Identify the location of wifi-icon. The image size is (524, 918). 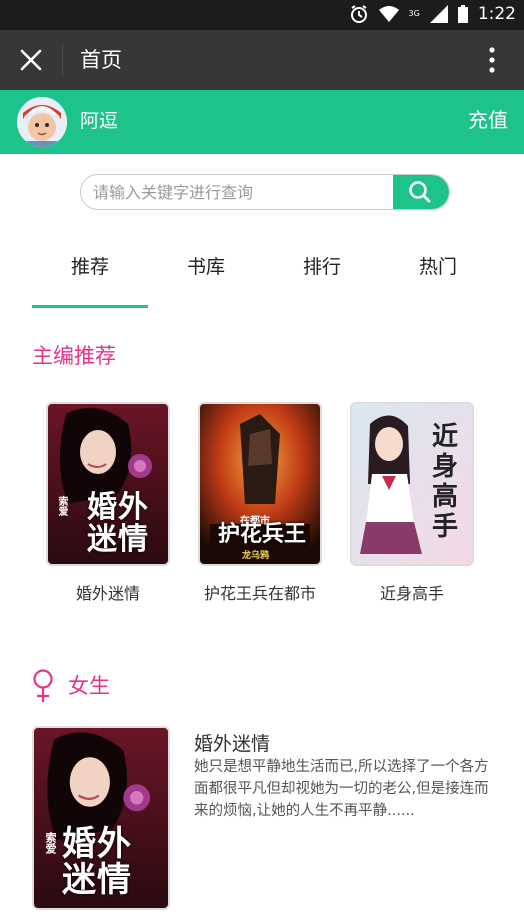
(388, 14).